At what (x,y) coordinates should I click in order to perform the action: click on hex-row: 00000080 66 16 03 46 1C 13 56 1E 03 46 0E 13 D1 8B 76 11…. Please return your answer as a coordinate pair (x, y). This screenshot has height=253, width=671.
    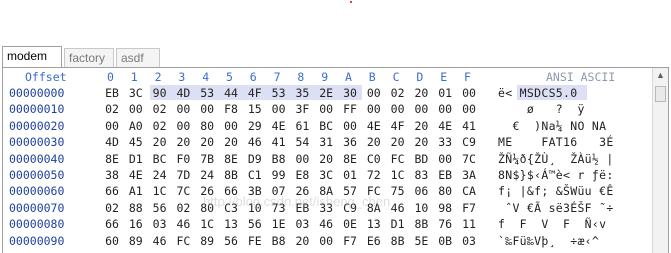
    Looking at the image, I should click on (335, 224).